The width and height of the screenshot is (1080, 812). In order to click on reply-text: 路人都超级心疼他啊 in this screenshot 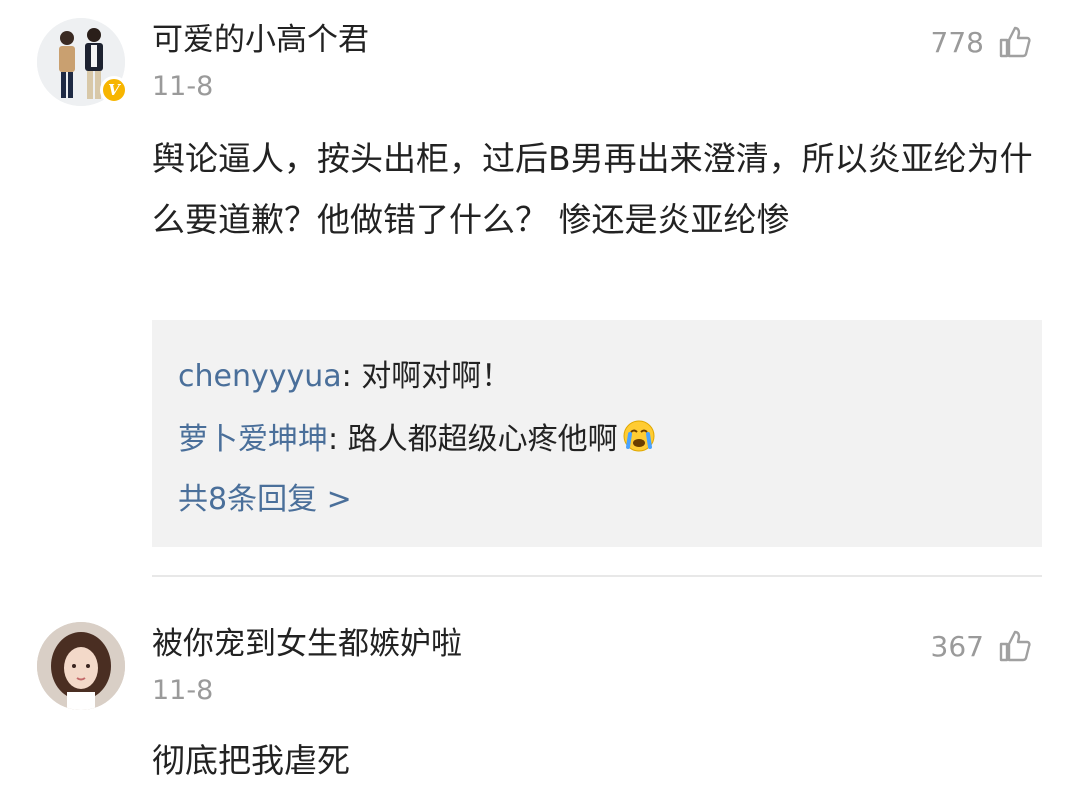, I will do `click(482, 439)`.